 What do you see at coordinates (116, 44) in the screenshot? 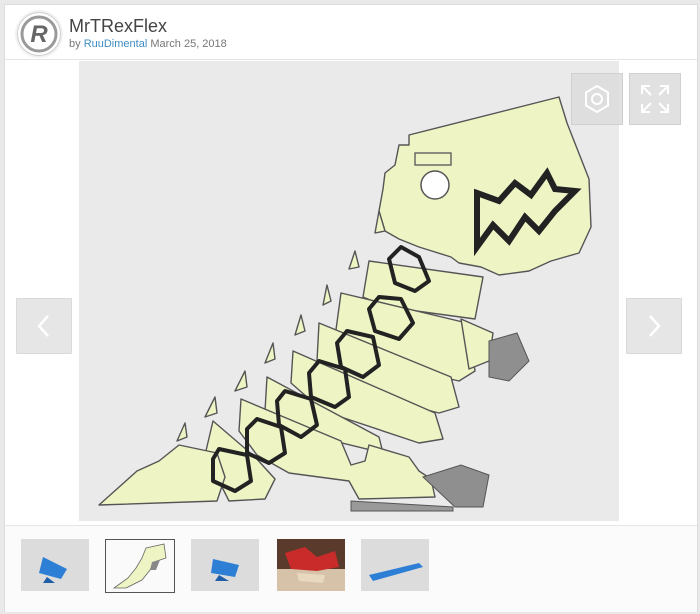
I see `author-link: RuuDimental` at bounding box center [116, 44].